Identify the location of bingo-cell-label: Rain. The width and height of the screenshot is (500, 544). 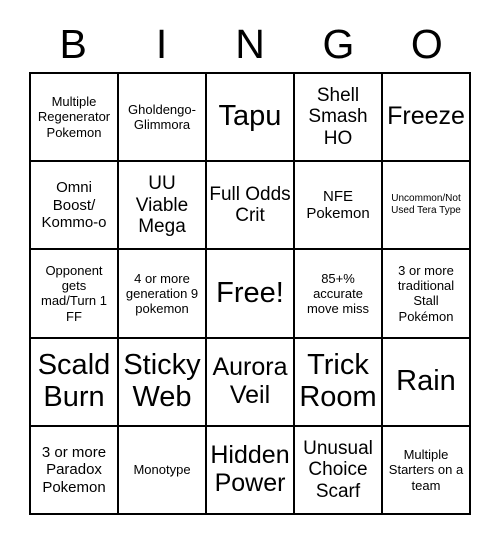
(426, 381).